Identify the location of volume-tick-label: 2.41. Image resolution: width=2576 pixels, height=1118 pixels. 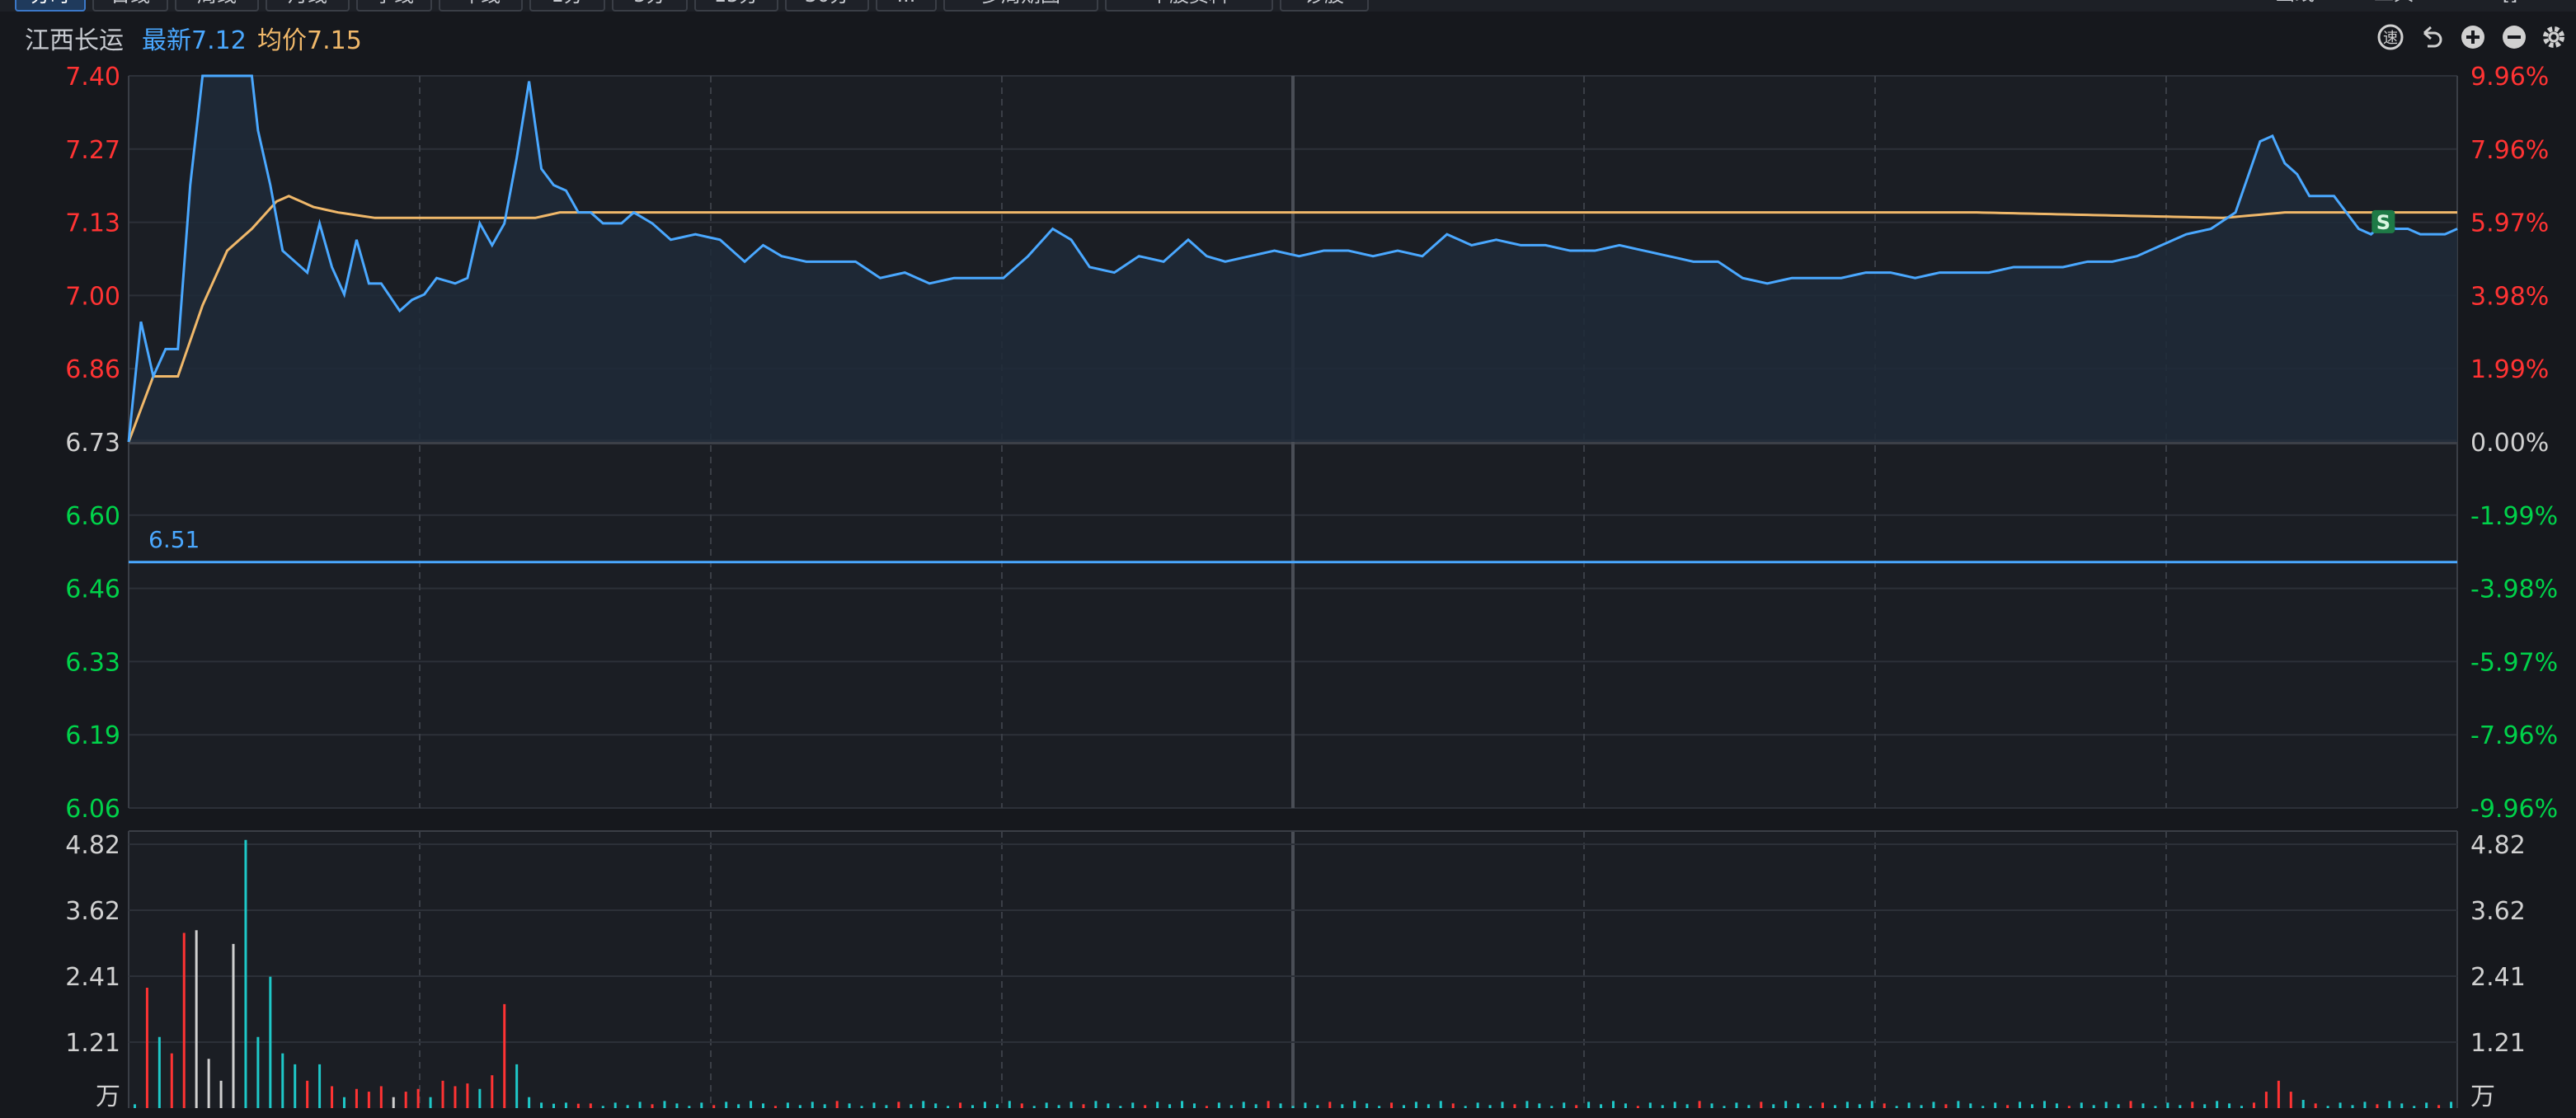
(92, 977).